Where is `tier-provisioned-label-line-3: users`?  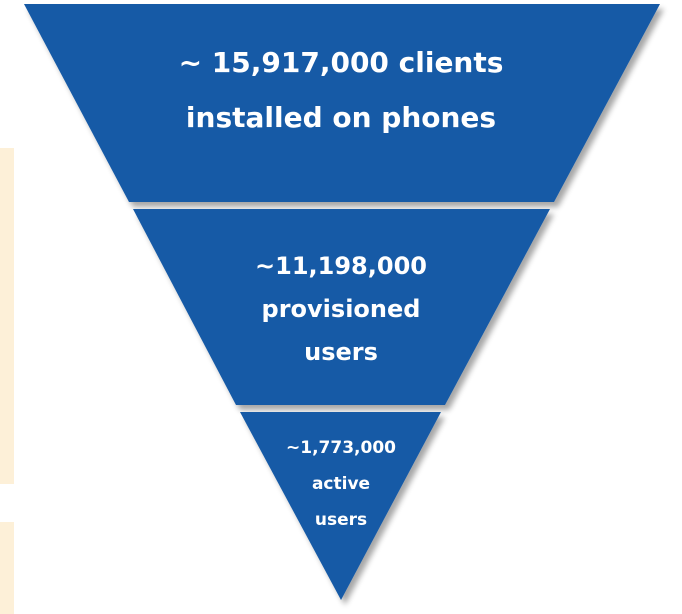 tier-provisioned-label-line-3: users is located at coordinates (341, 352).